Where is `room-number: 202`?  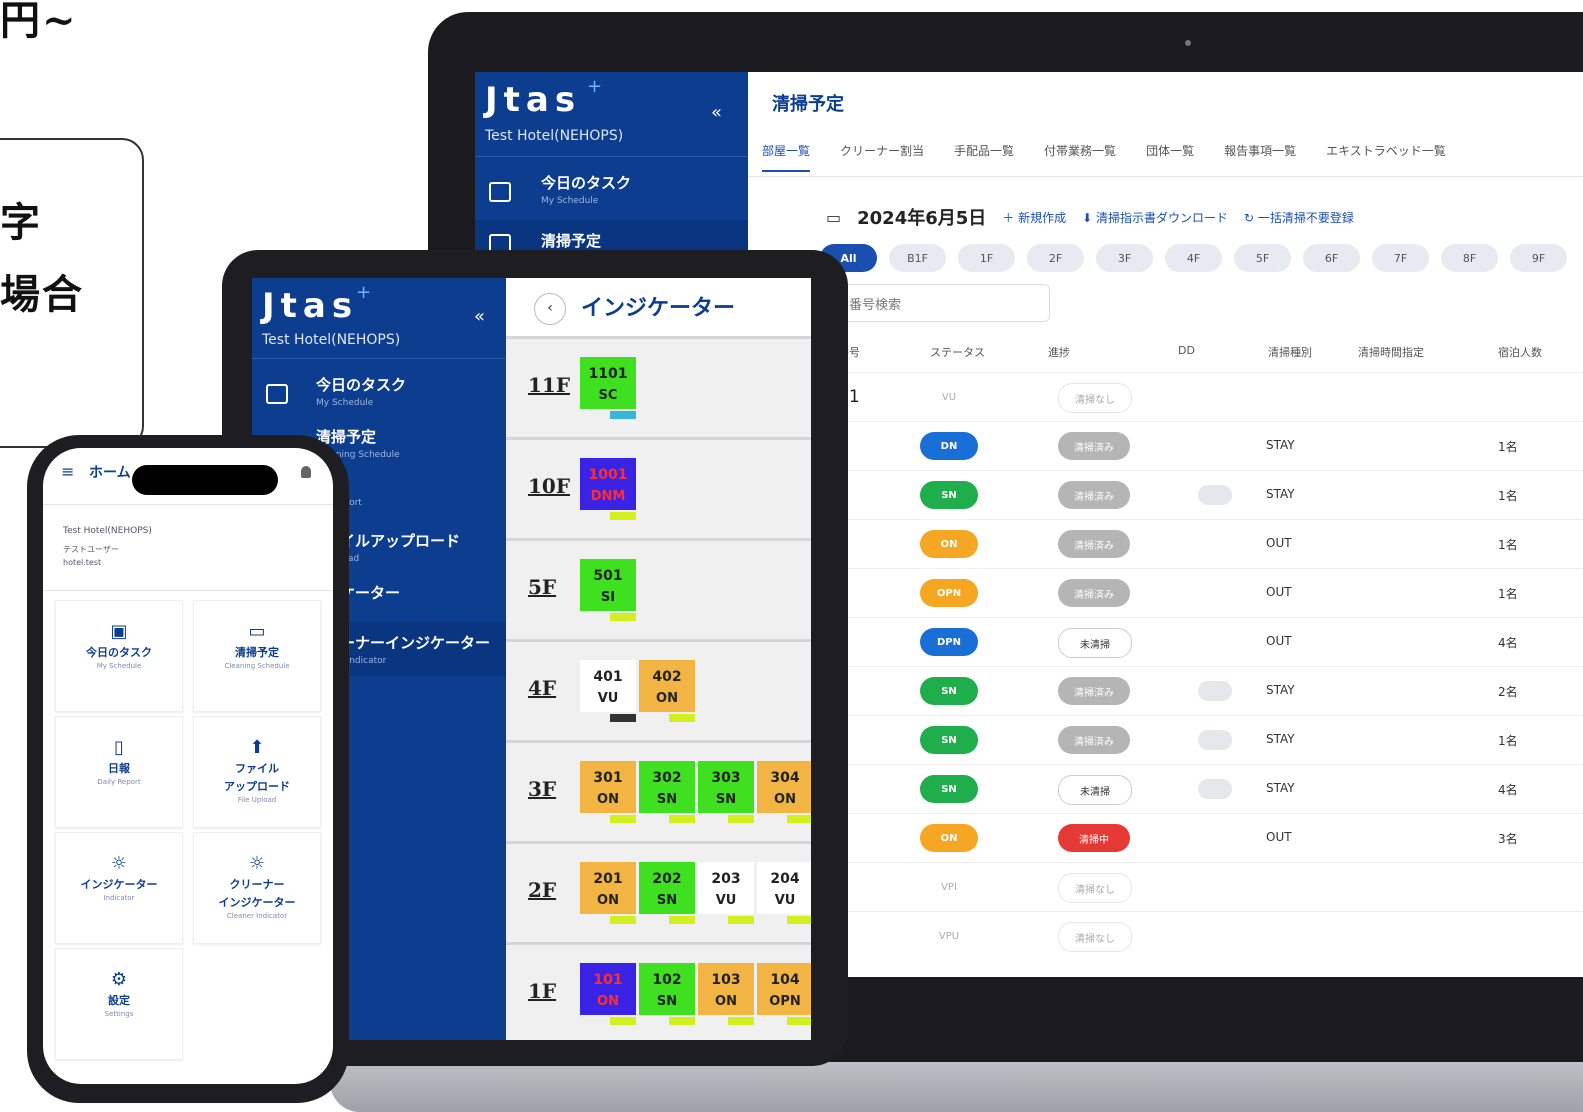 room-number: 202 is located at coordinates (667, 879).